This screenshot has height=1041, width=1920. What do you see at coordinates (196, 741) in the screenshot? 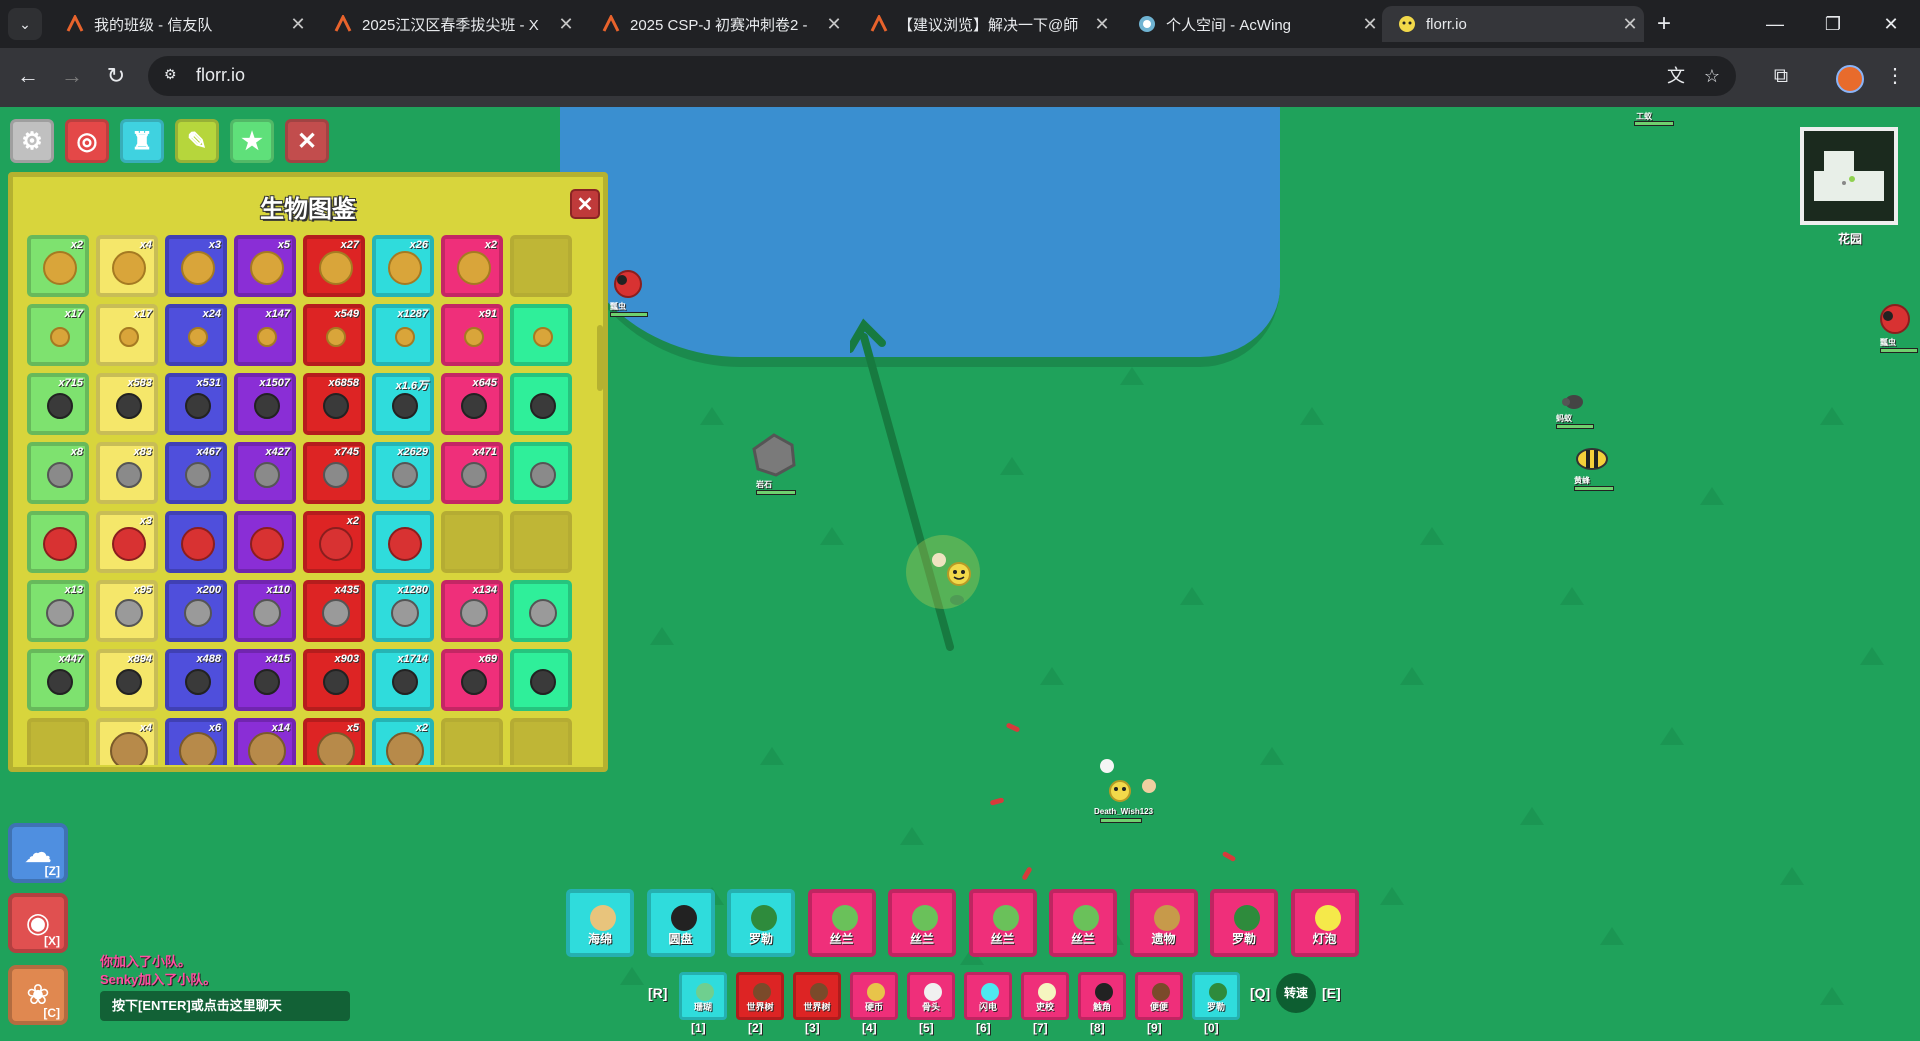
I see `mob-card-shell: x6` at bounding box center [196, 741].